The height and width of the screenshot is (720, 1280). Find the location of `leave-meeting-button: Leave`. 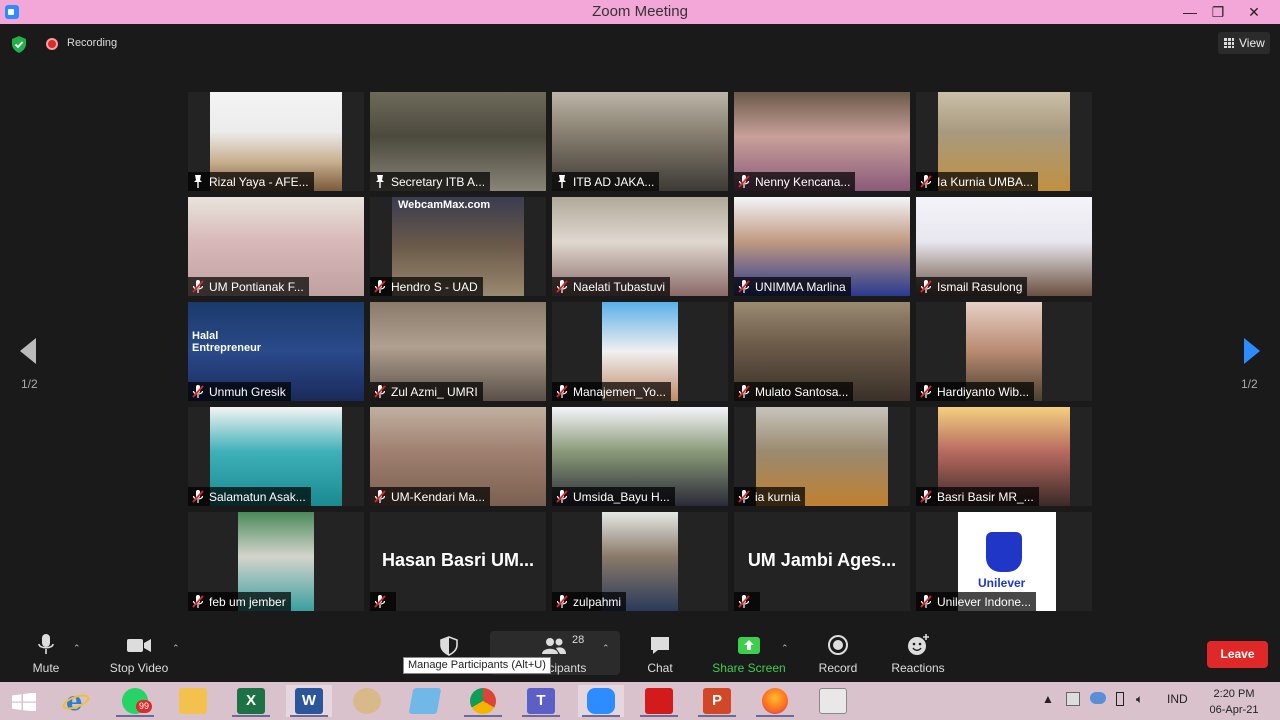

leave-meeting-button: Leave is located at coordinates (1237, 654).